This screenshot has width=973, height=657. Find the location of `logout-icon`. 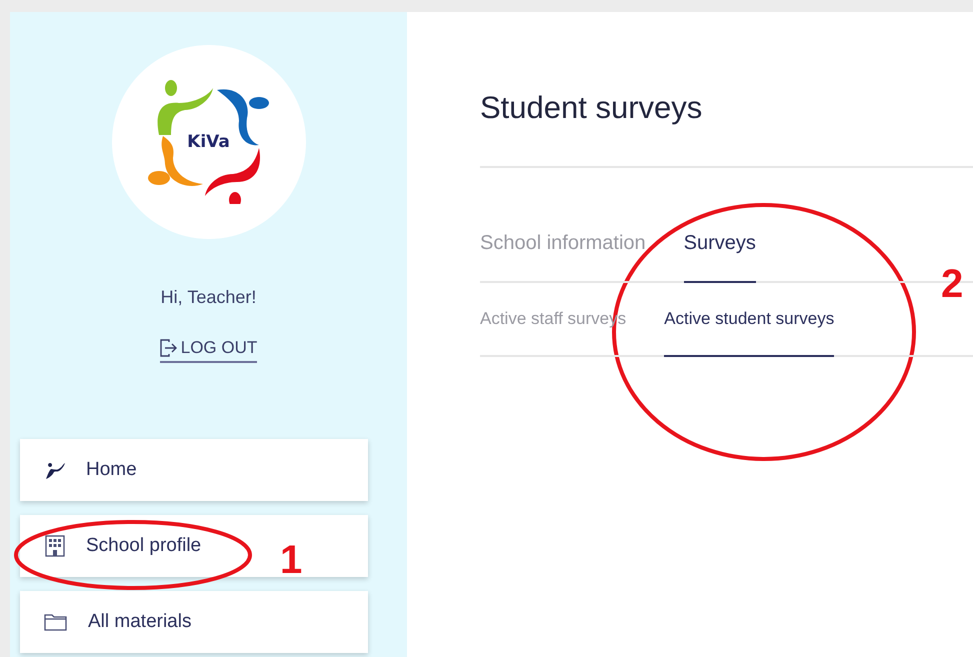

logout-icon is located at coordinates (169, 348).